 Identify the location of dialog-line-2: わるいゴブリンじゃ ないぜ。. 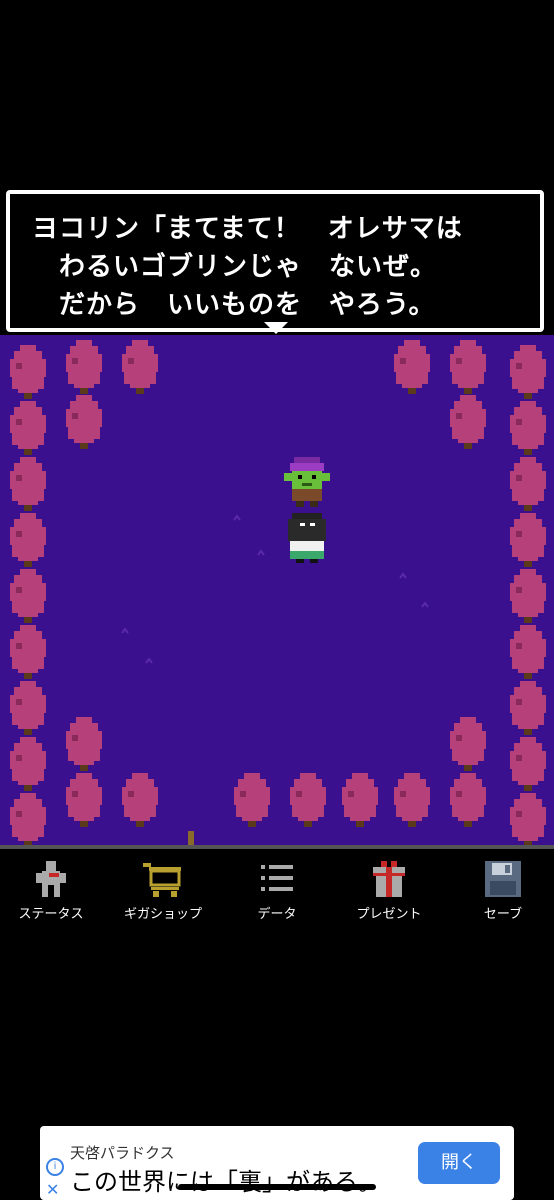
(235, 267).